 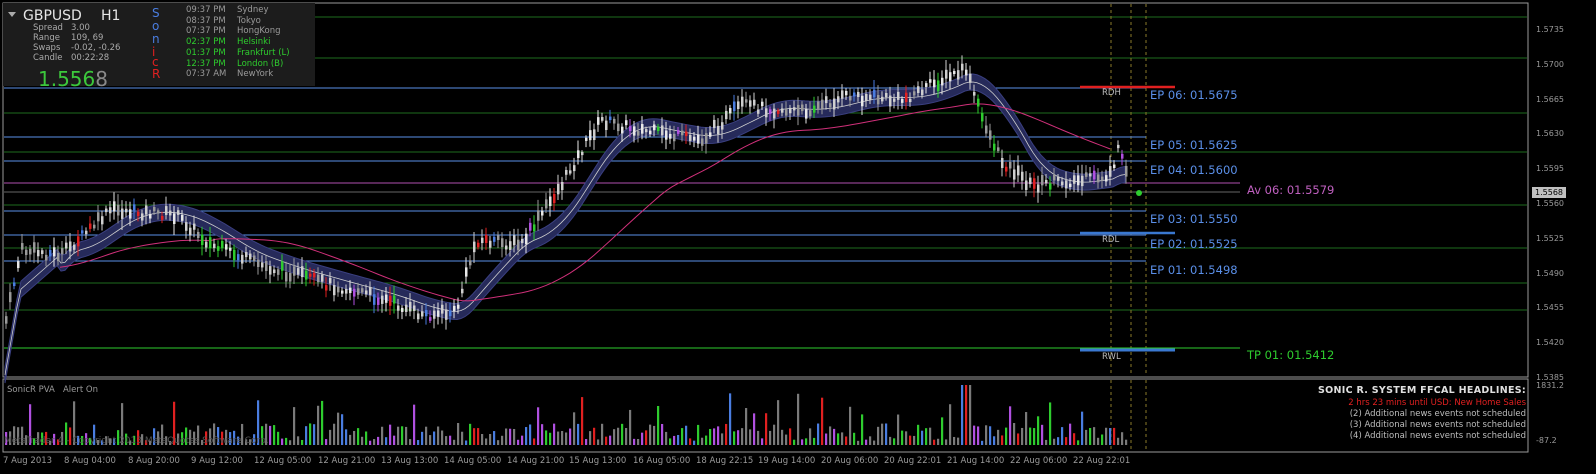 What do you see at coordinates (1422, 390) in the screenshot?
I see `news-title: SONIC R. SYSTEM FFCAL HEADLINES:` at bounding box center [1422, 390].